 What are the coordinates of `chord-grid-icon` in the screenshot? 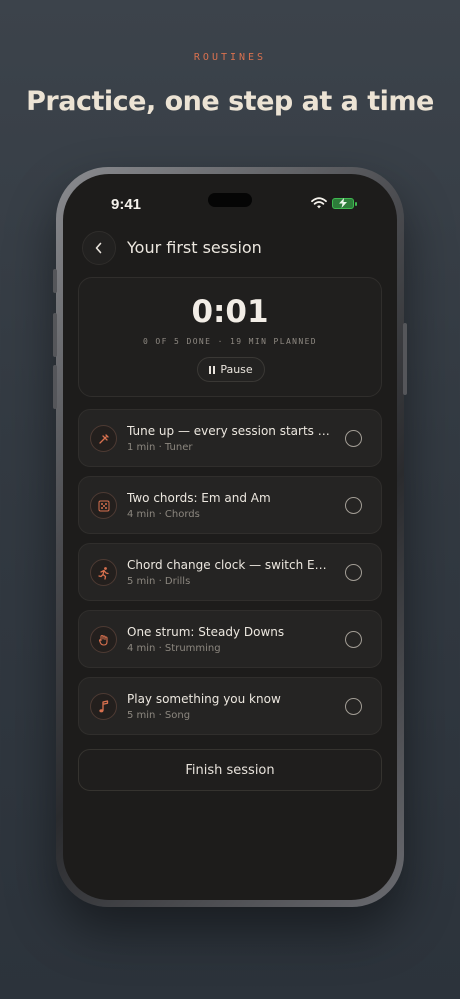 It's located at (103, 505).